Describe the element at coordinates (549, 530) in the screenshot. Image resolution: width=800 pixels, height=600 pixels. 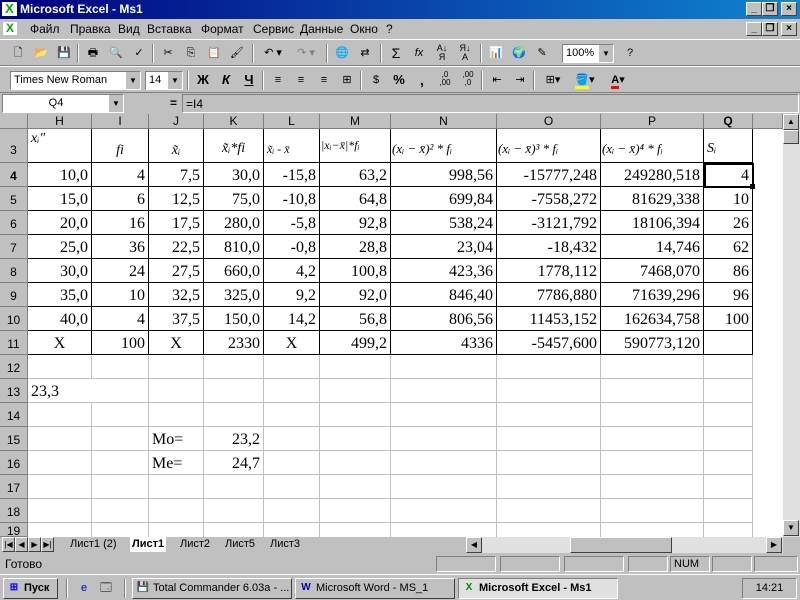
I see `cell-o19` at that location.